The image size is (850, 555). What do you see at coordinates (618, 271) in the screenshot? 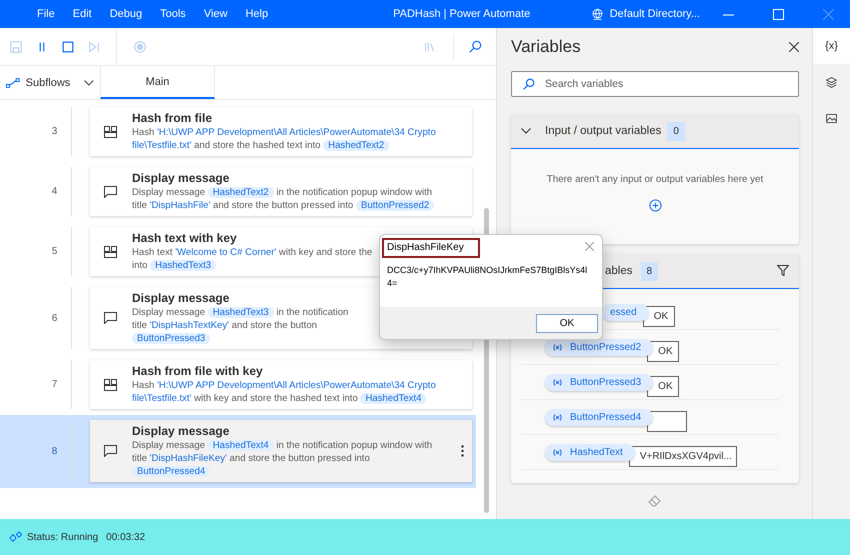
I see `section-title: ables` at bounding box center [618, 271].